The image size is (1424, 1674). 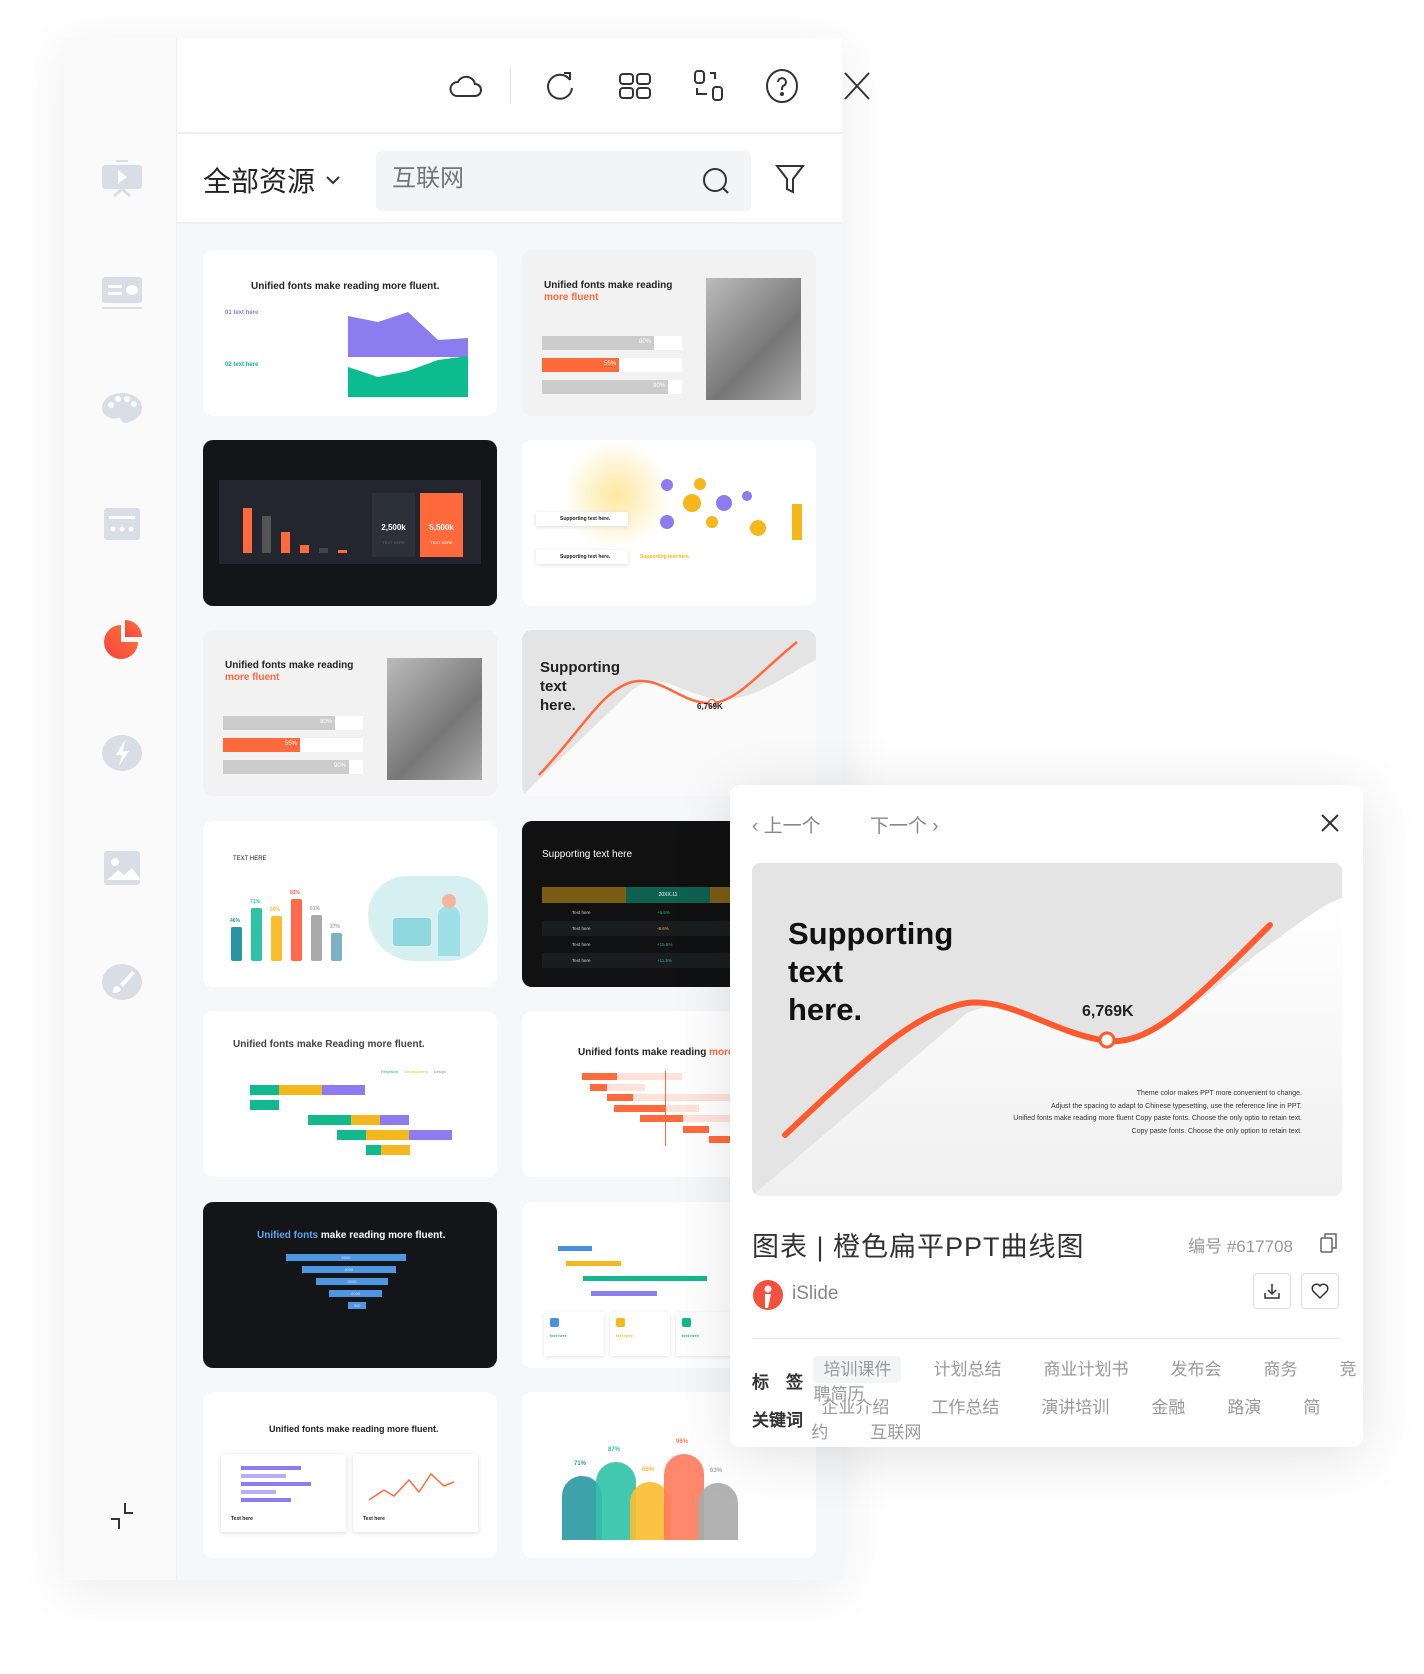 What do you see at coordinates (574, 1334) in the screenshot?
I see `card-item: text here` at bounding box center [574, 1334].